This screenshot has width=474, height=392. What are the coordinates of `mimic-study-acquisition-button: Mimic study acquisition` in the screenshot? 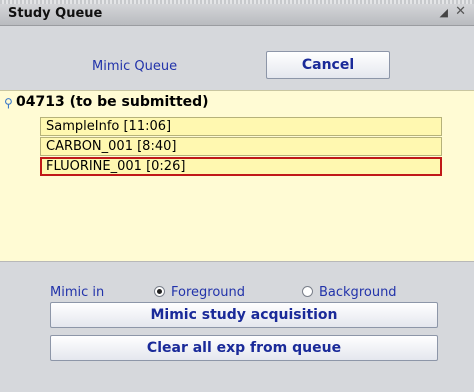 It's located at (244, 315).